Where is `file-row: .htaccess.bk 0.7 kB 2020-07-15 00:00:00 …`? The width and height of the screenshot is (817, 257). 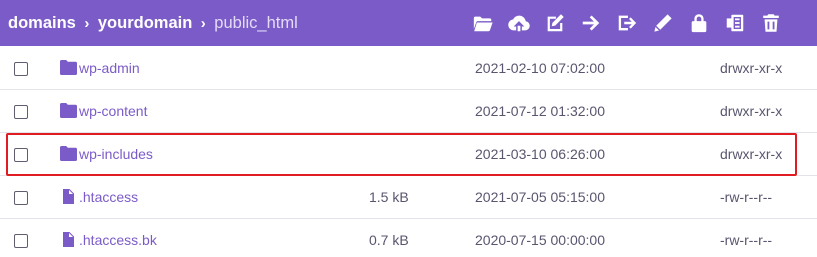
file-row: .htaccess.bk 0.7 kB 2020-07-15 00:00:00 … is located at coordinates (408, 238).